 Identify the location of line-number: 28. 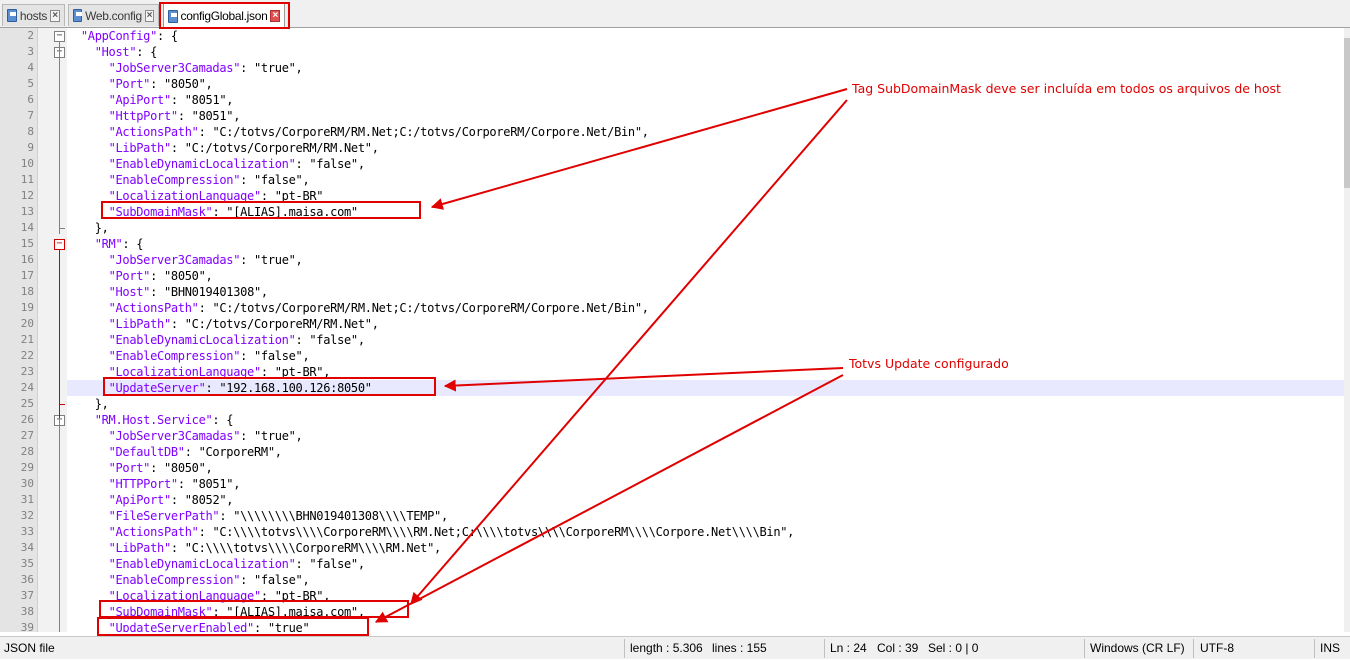
(27, 451).